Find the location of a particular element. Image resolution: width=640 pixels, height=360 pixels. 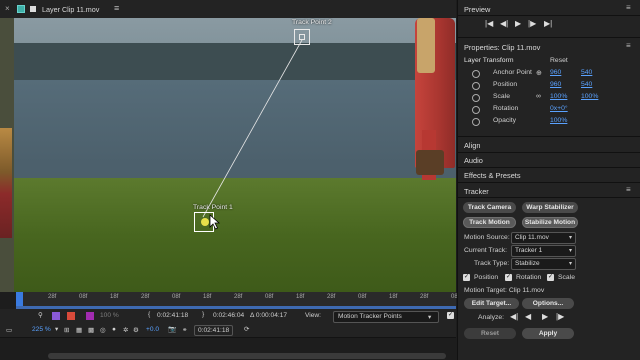

close-tab-icon: × is located at coordinates (9, 8).